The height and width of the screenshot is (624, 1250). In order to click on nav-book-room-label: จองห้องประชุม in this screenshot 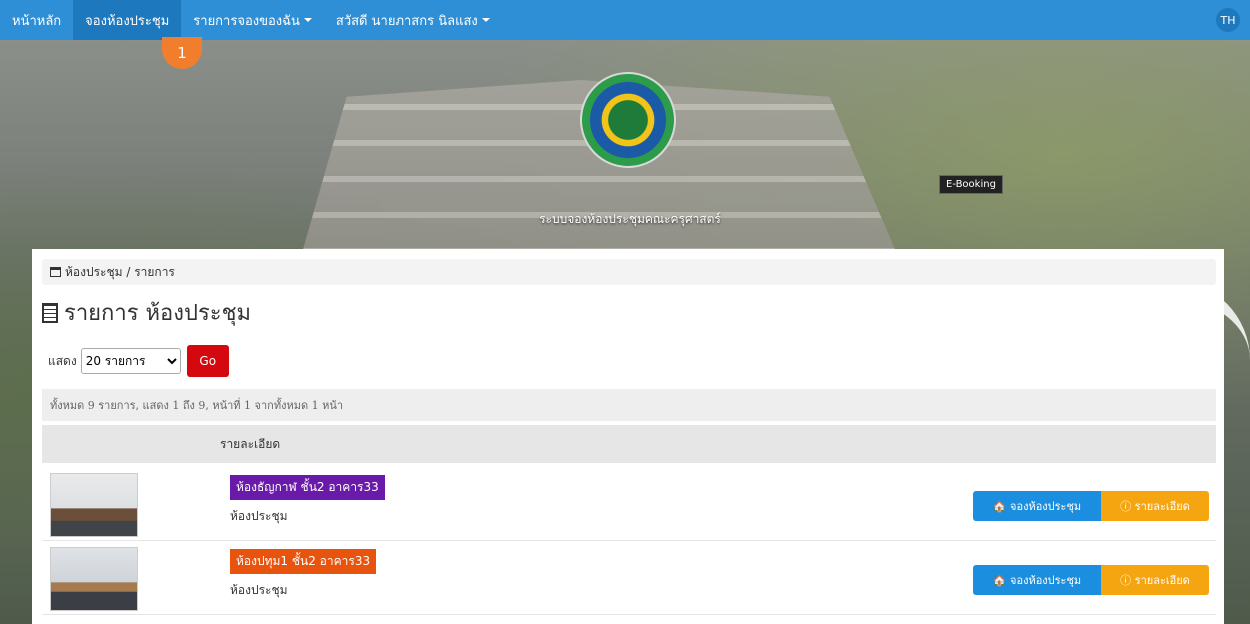, I will do `click(127, 21)`.